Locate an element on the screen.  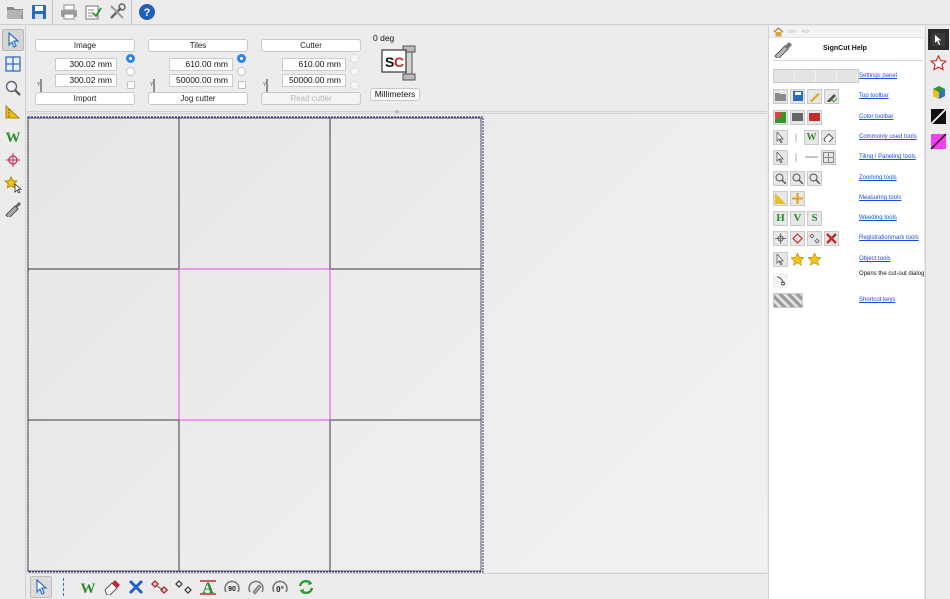
node-tool-icon is located at coordinates (938, 39).